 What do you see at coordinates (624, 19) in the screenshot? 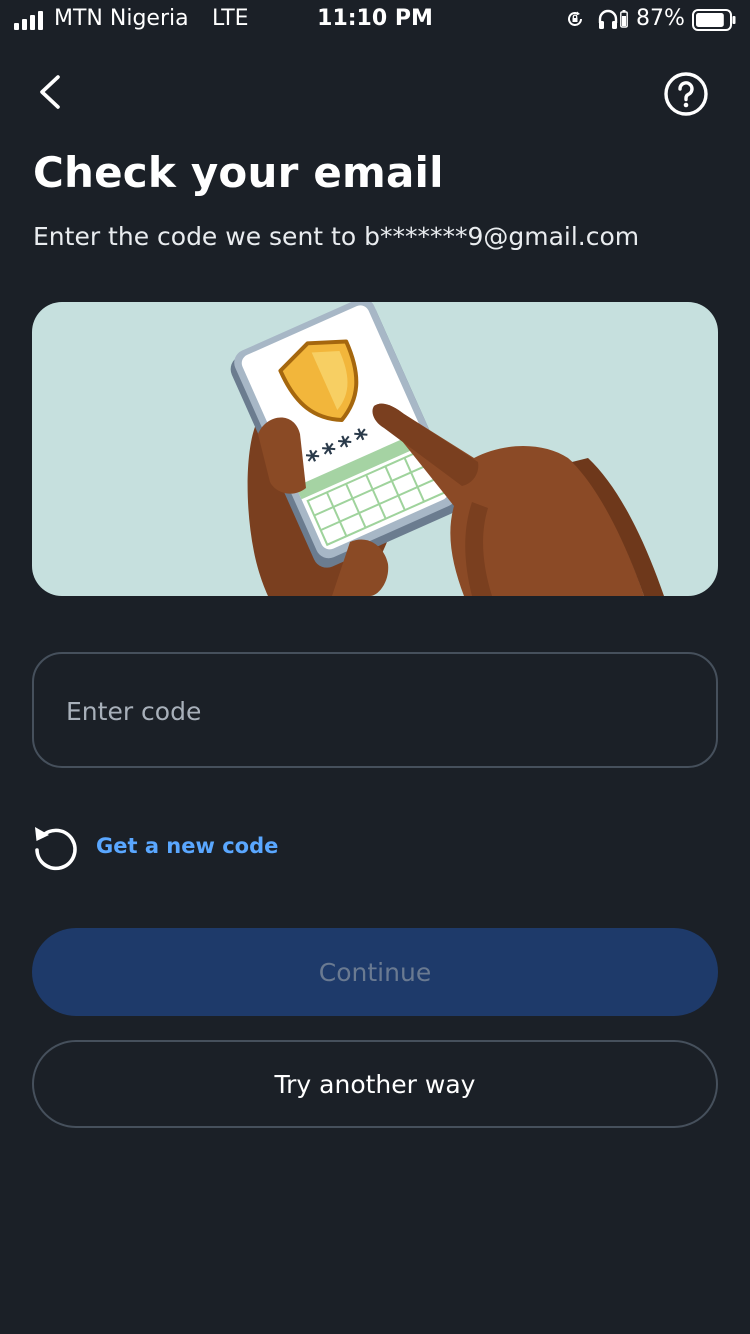
I see `headphone-battery-icon` at bounding box center [624, 19].